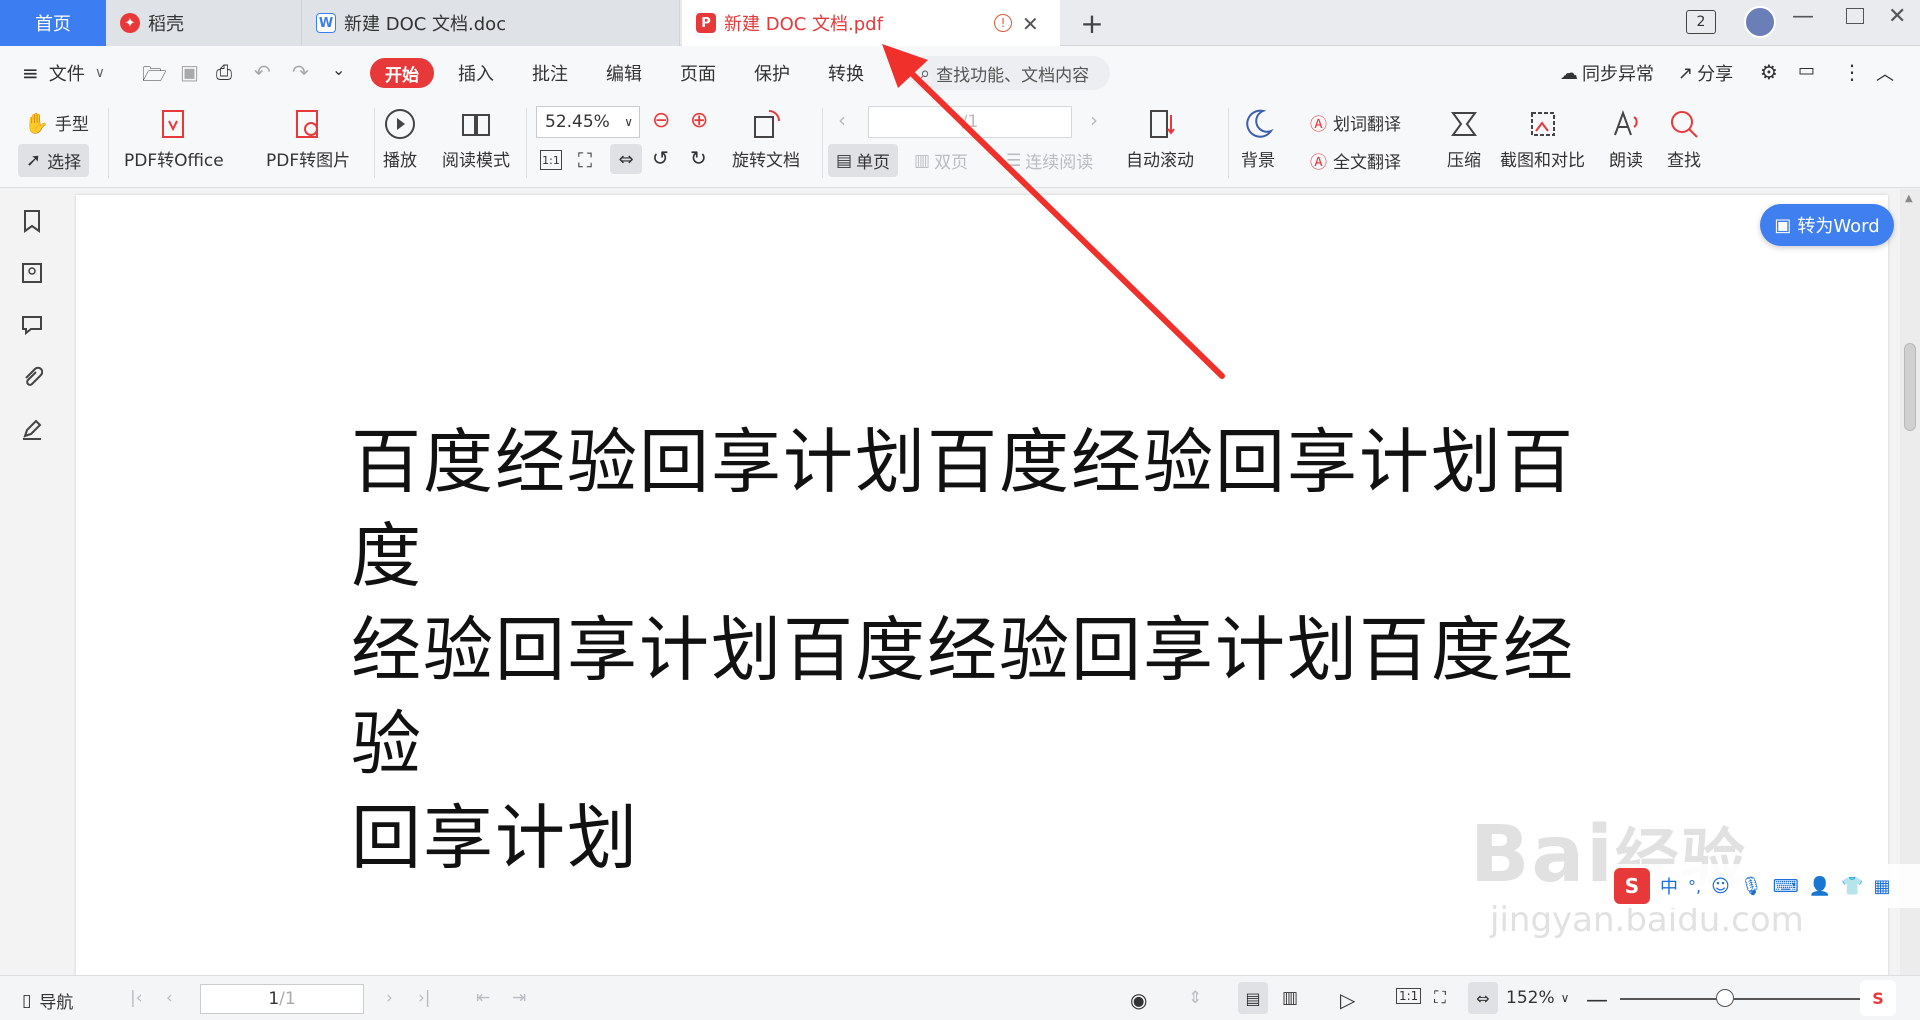 Image resolution: width=1920 pixels, height=1020 pixels. What do you see at coordinates (585, 160) in the screenshot?
I see `fit-page-icon: ⛶` at bounding box center [585, 160].